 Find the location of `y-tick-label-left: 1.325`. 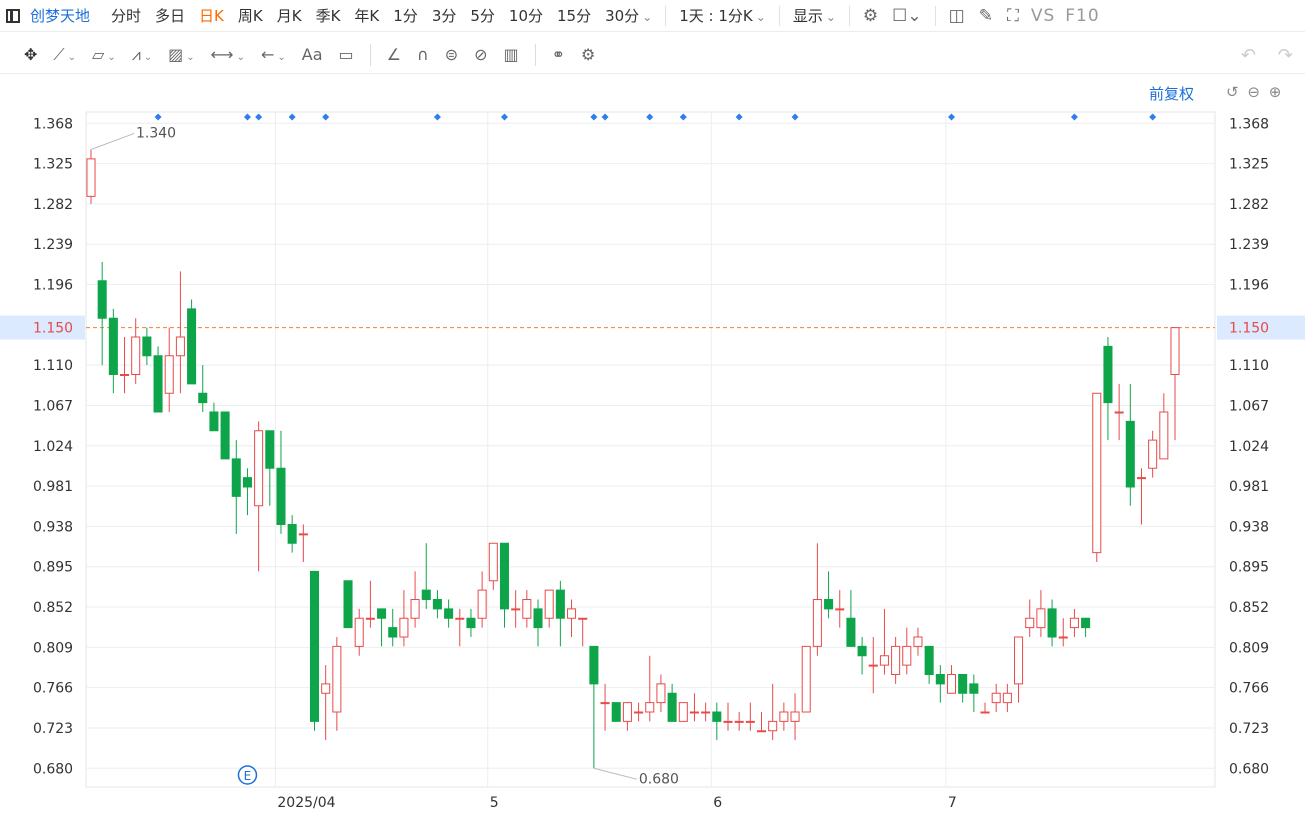

y-tick-label-left: 1.325 is located at coordinates (53, 165).